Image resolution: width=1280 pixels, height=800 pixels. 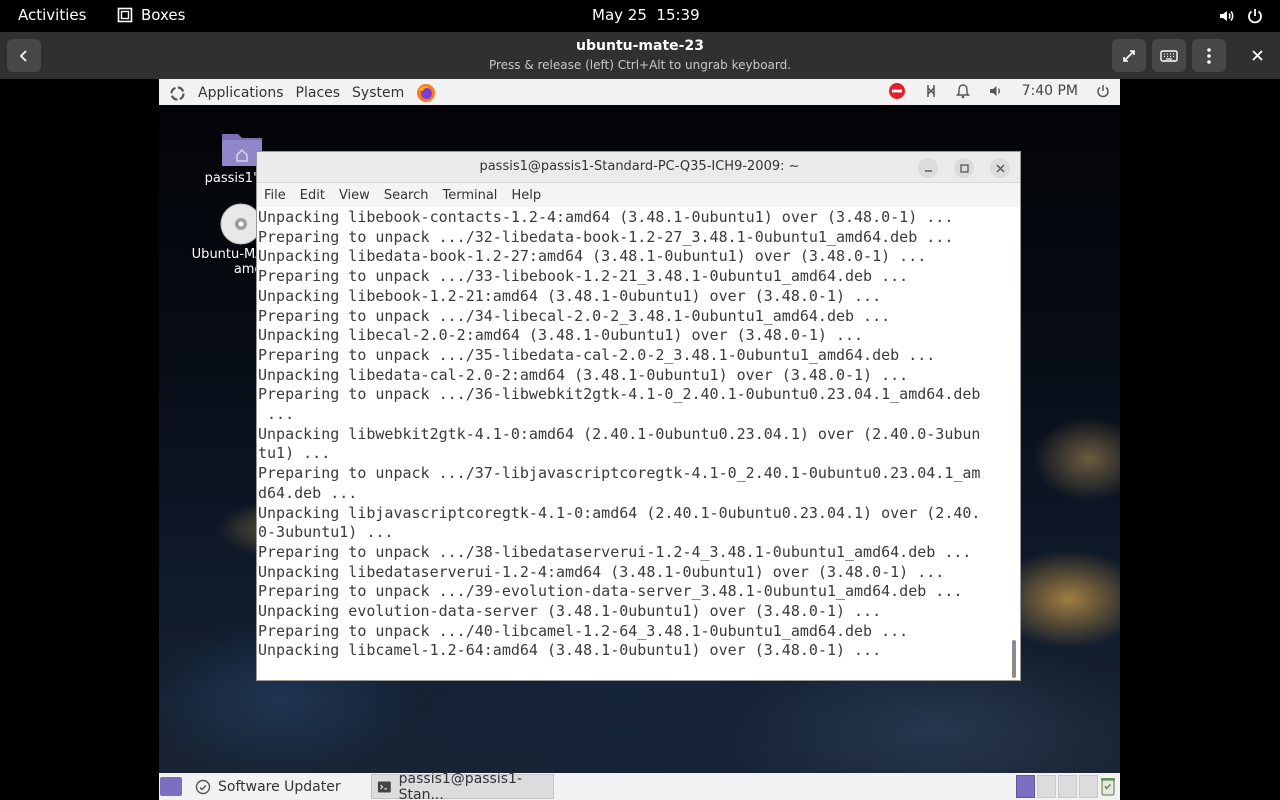 I want to click on volume-icon, so click(x=1227, y=16).